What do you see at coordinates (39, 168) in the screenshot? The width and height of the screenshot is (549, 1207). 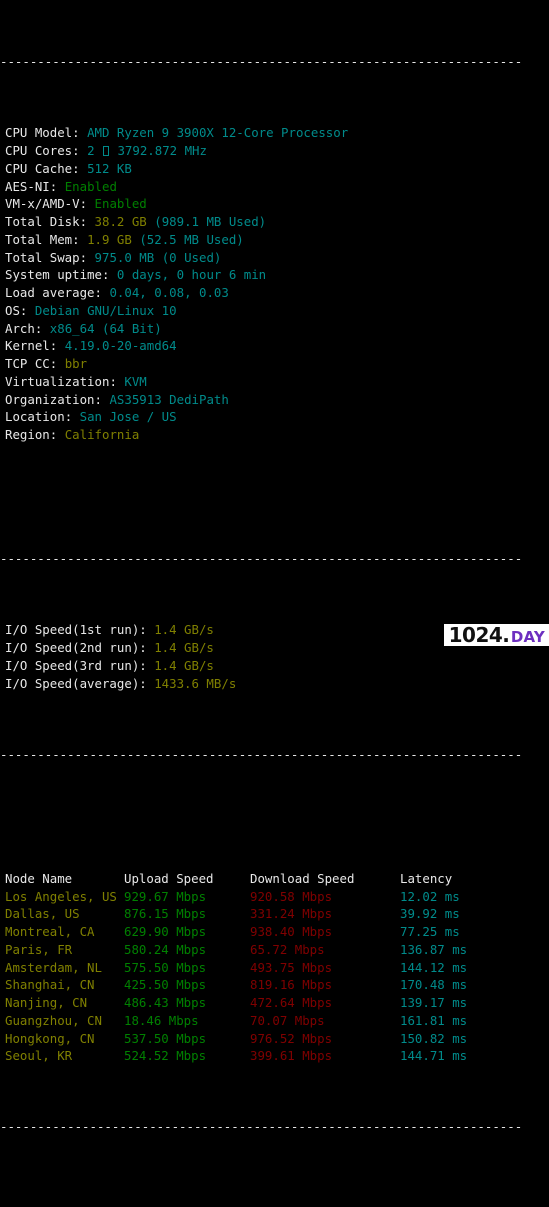 I see `sysinfo-label: CPU Cache` at bounding box center [39, 168].